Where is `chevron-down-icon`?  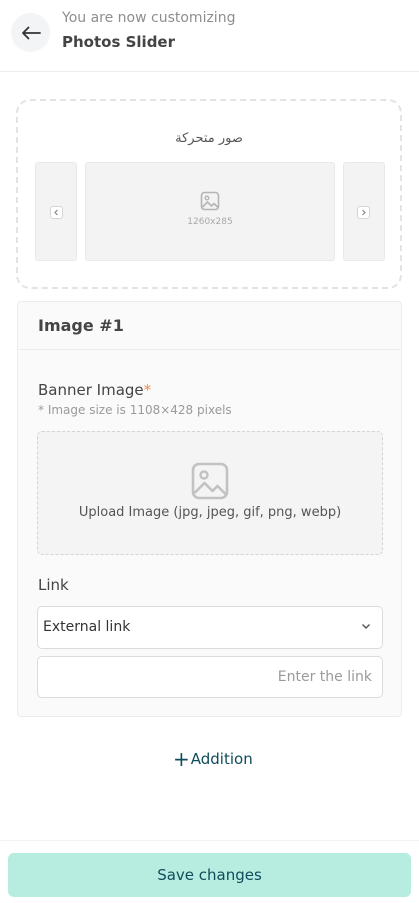
chevron-down-icon is located at coordinates (366, 626).